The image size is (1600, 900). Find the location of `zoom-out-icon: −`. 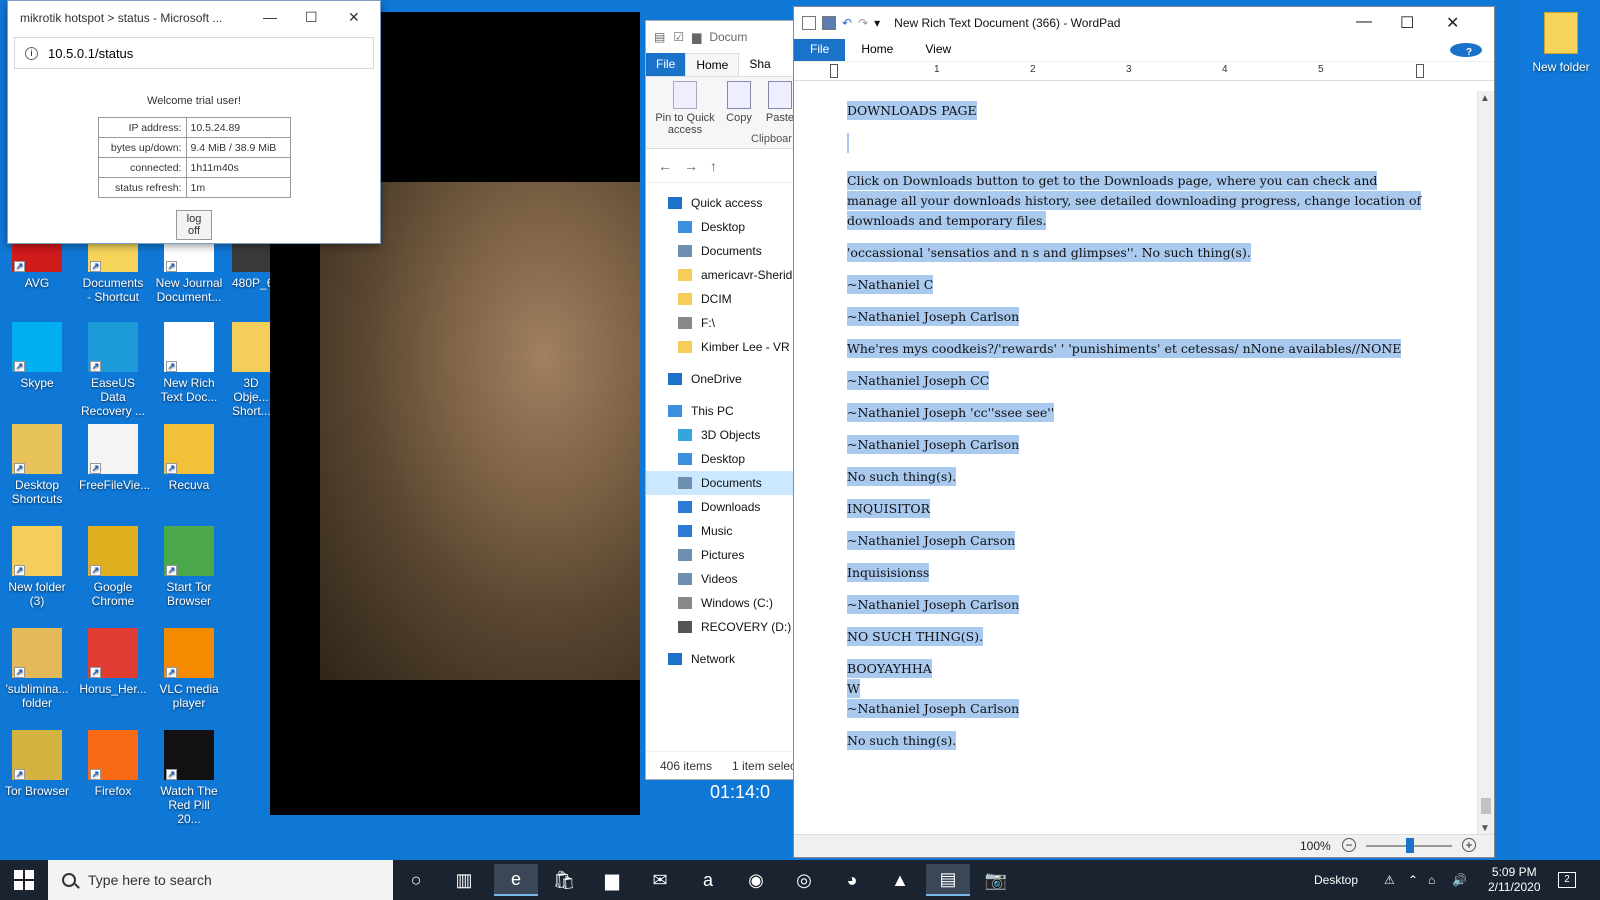

zoom-out-icon: − is located at coordinates (1349, 845).